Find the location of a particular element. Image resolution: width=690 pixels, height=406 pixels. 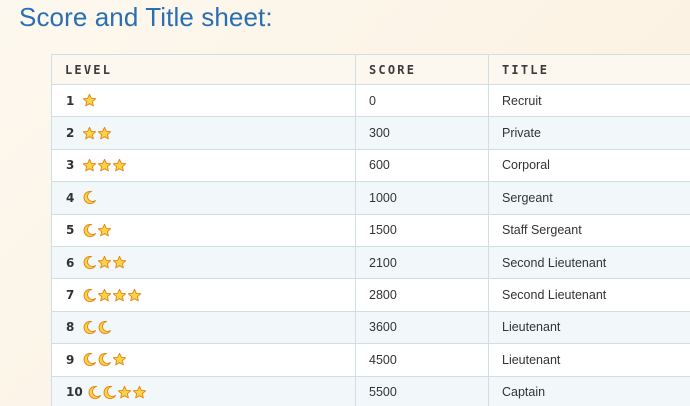

level-number: 4 is located at coordinates (70, 197).